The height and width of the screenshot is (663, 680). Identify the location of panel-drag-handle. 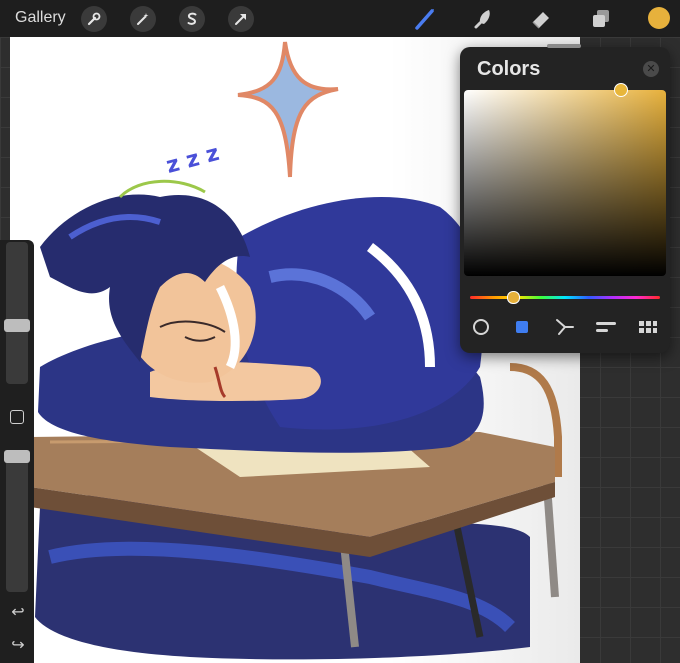
(564, 46).